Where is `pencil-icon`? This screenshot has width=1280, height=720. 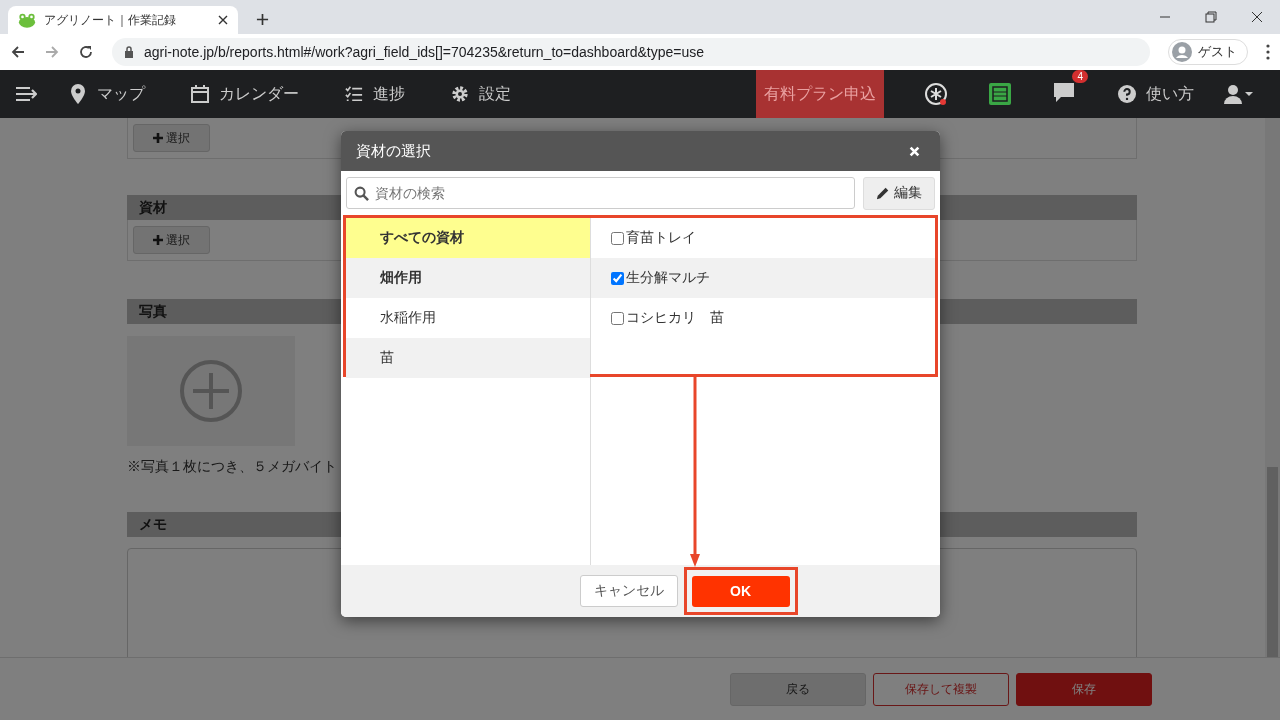 pencil-icon is located at coordinates (883, 193).